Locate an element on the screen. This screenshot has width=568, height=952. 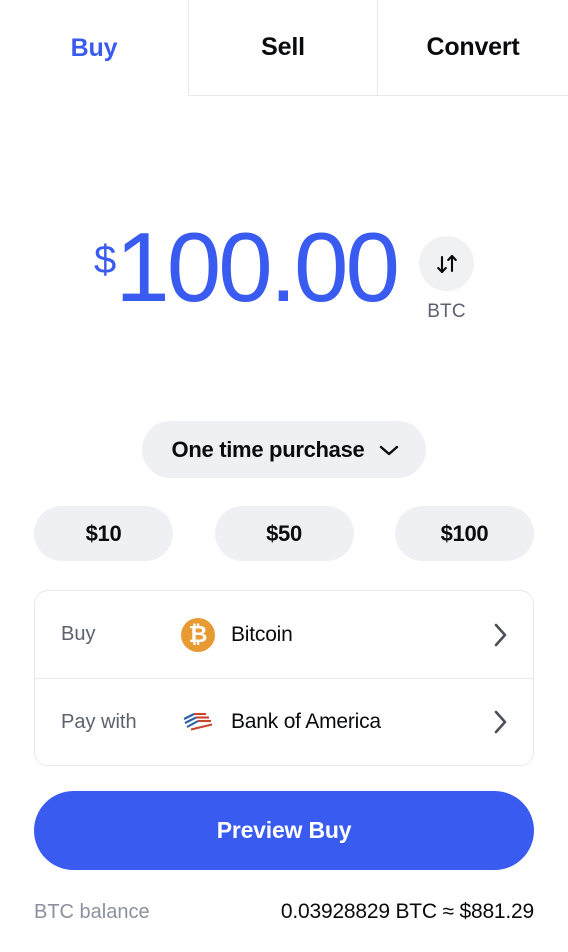
purchase-frequency-dropdown: One time purchase is located at coordinates (284, 449).